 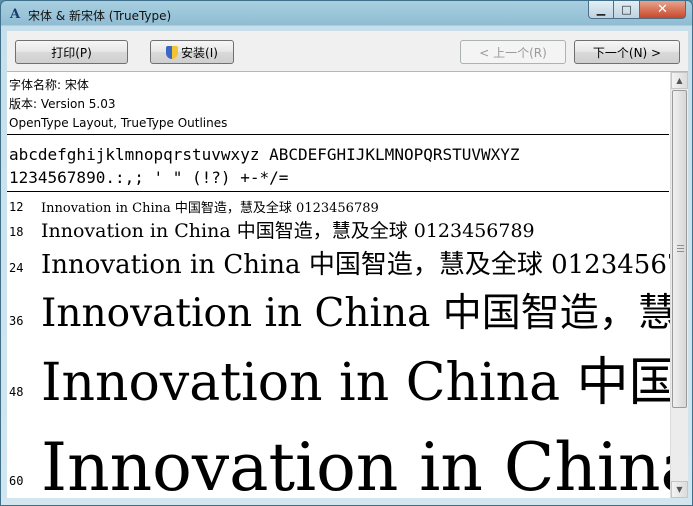 I want to click on chevron-up-icon: ▲, so click(x=679, y=80).